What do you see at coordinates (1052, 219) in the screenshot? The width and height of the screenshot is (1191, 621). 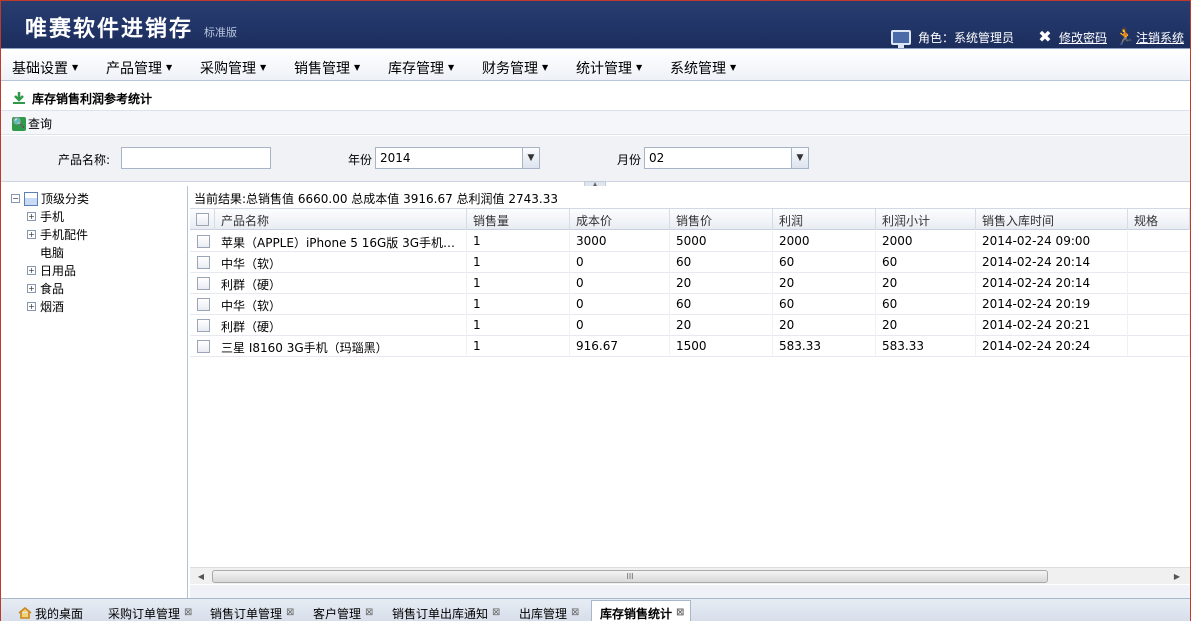 I see `col-sale-time: 销售入库时间` at bounding box center [1052, 219].